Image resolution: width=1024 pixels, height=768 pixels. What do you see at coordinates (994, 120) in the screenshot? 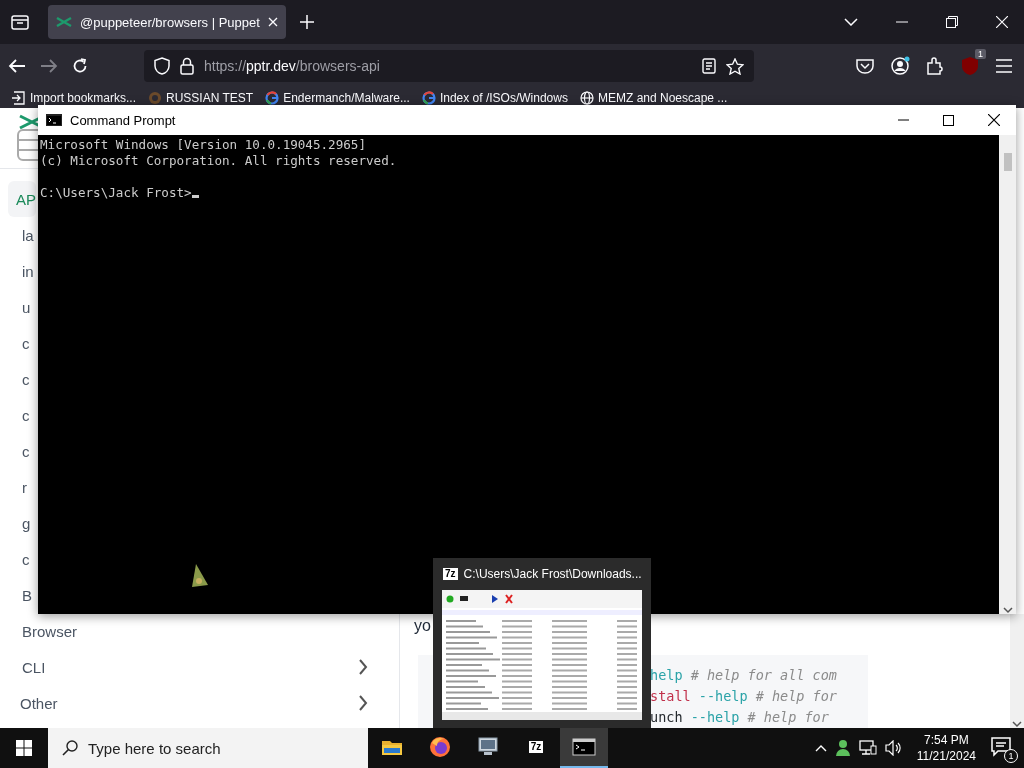
I see `close-icon` at bounding box center [994, 120].